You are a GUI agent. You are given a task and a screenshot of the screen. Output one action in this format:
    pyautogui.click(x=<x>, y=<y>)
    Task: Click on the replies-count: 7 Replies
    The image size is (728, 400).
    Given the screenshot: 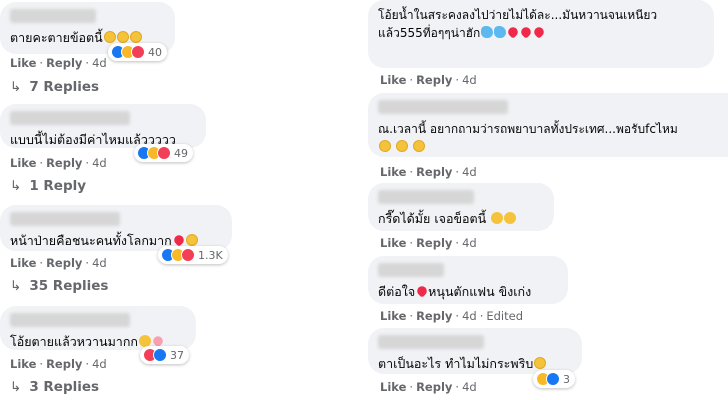 What is the action you would take?
    pyautogui.click(x=64, y=87)
    